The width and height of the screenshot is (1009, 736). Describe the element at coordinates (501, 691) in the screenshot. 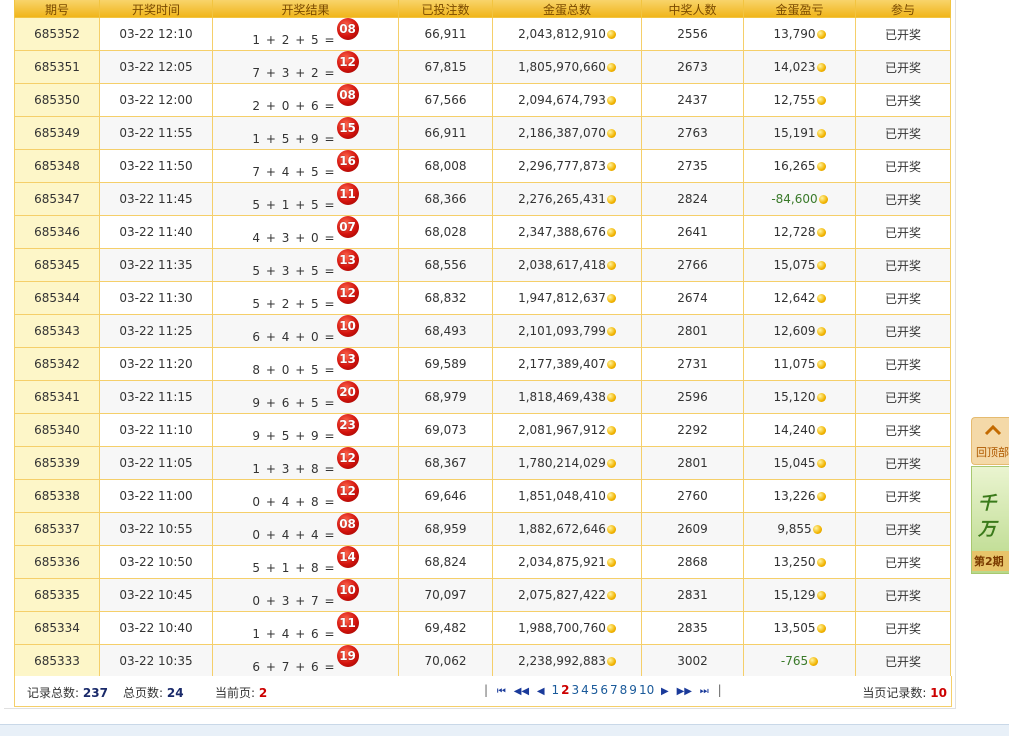

I see `first-page-icon: ⏮` at that location.